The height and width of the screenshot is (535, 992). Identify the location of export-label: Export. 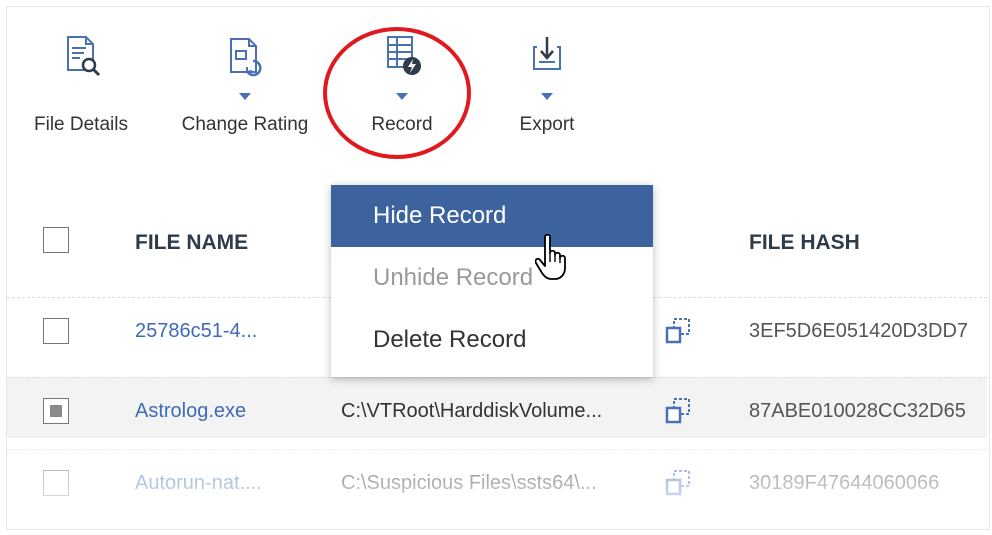
(547, 124).